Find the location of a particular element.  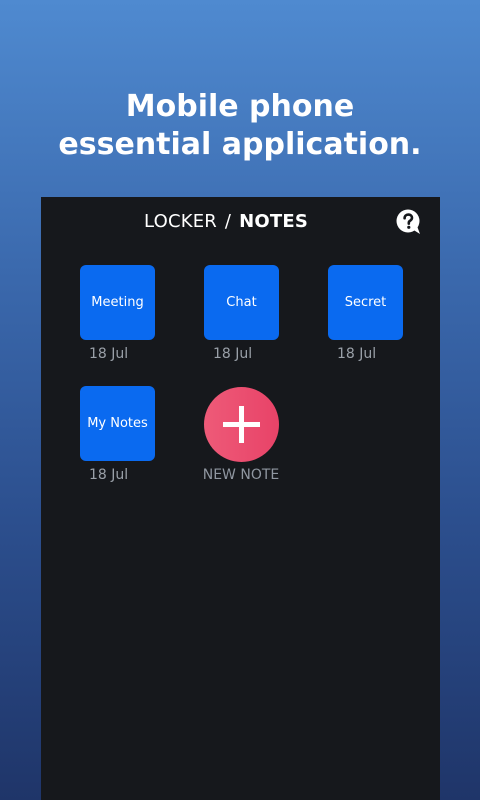

title-notes: NOTES is located at coordinates (274, 221).